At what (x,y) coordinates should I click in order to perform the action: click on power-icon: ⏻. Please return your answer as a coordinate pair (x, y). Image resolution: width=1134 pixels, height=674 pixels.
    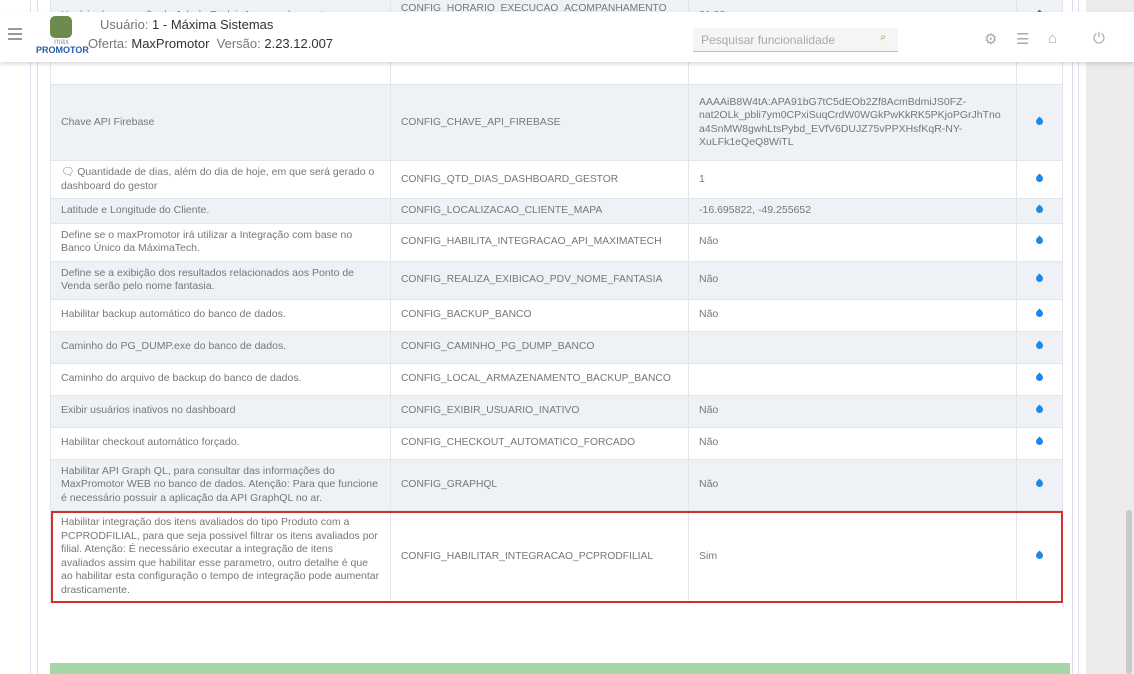
    Looking at the image, I should click on (1099, 38).